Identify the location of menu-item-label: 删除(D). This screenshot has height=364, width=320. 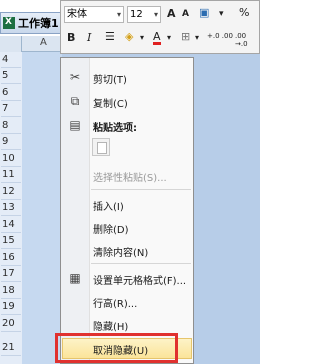
(111, 230).